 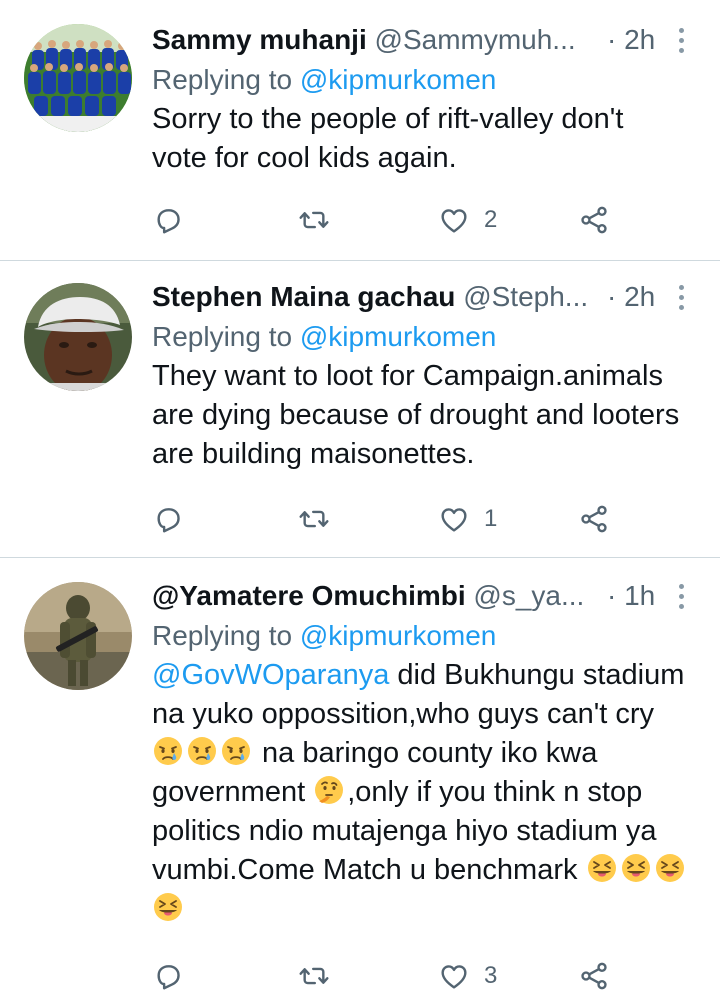 I want to click on like-count: 1, so click(x=491, y=518).